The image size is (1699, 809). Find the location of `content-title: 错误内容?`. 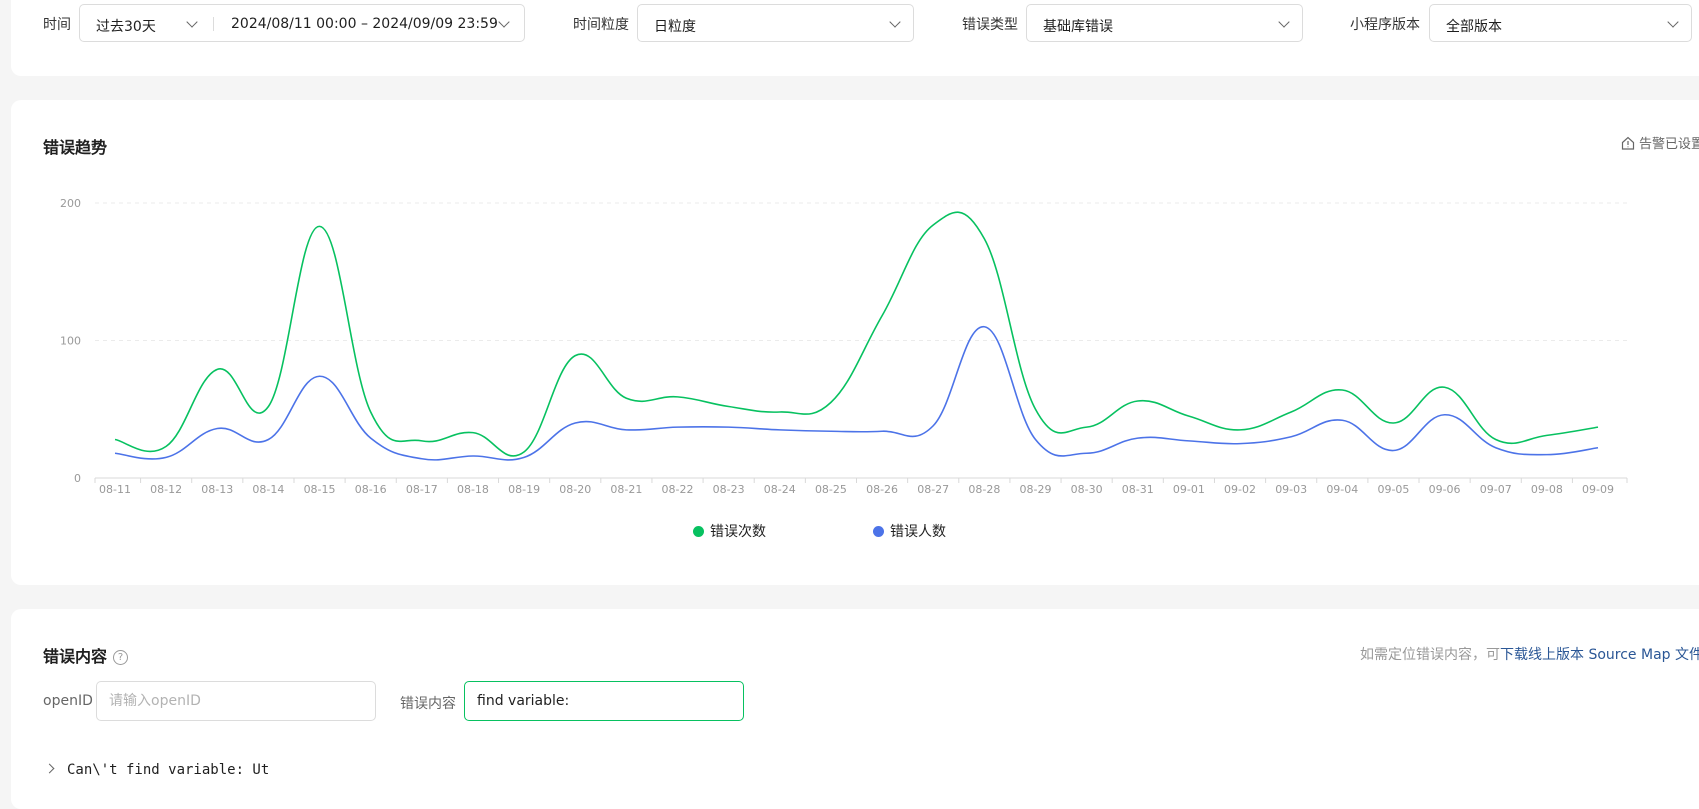

content-title: 错误内容? is located at coordinates (86, 655).